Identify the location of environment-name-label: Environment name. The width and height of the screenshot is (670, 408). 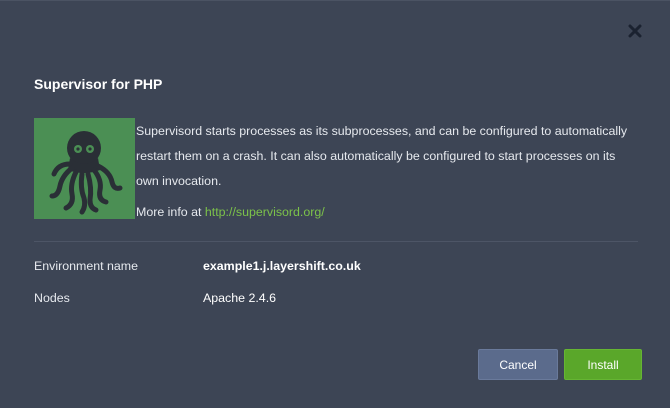
(86, 266).